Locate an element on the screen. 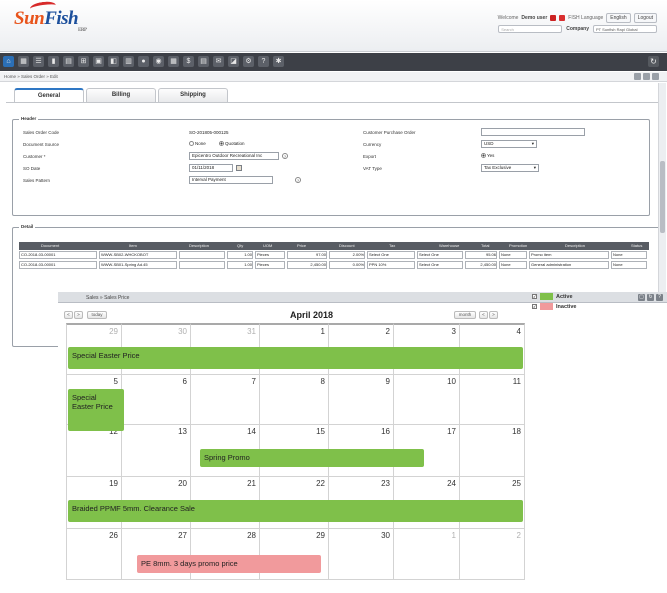 The height and width of the screenshot is (593, 667). doc-icon: ▤ is located at coordinates (203, 61).